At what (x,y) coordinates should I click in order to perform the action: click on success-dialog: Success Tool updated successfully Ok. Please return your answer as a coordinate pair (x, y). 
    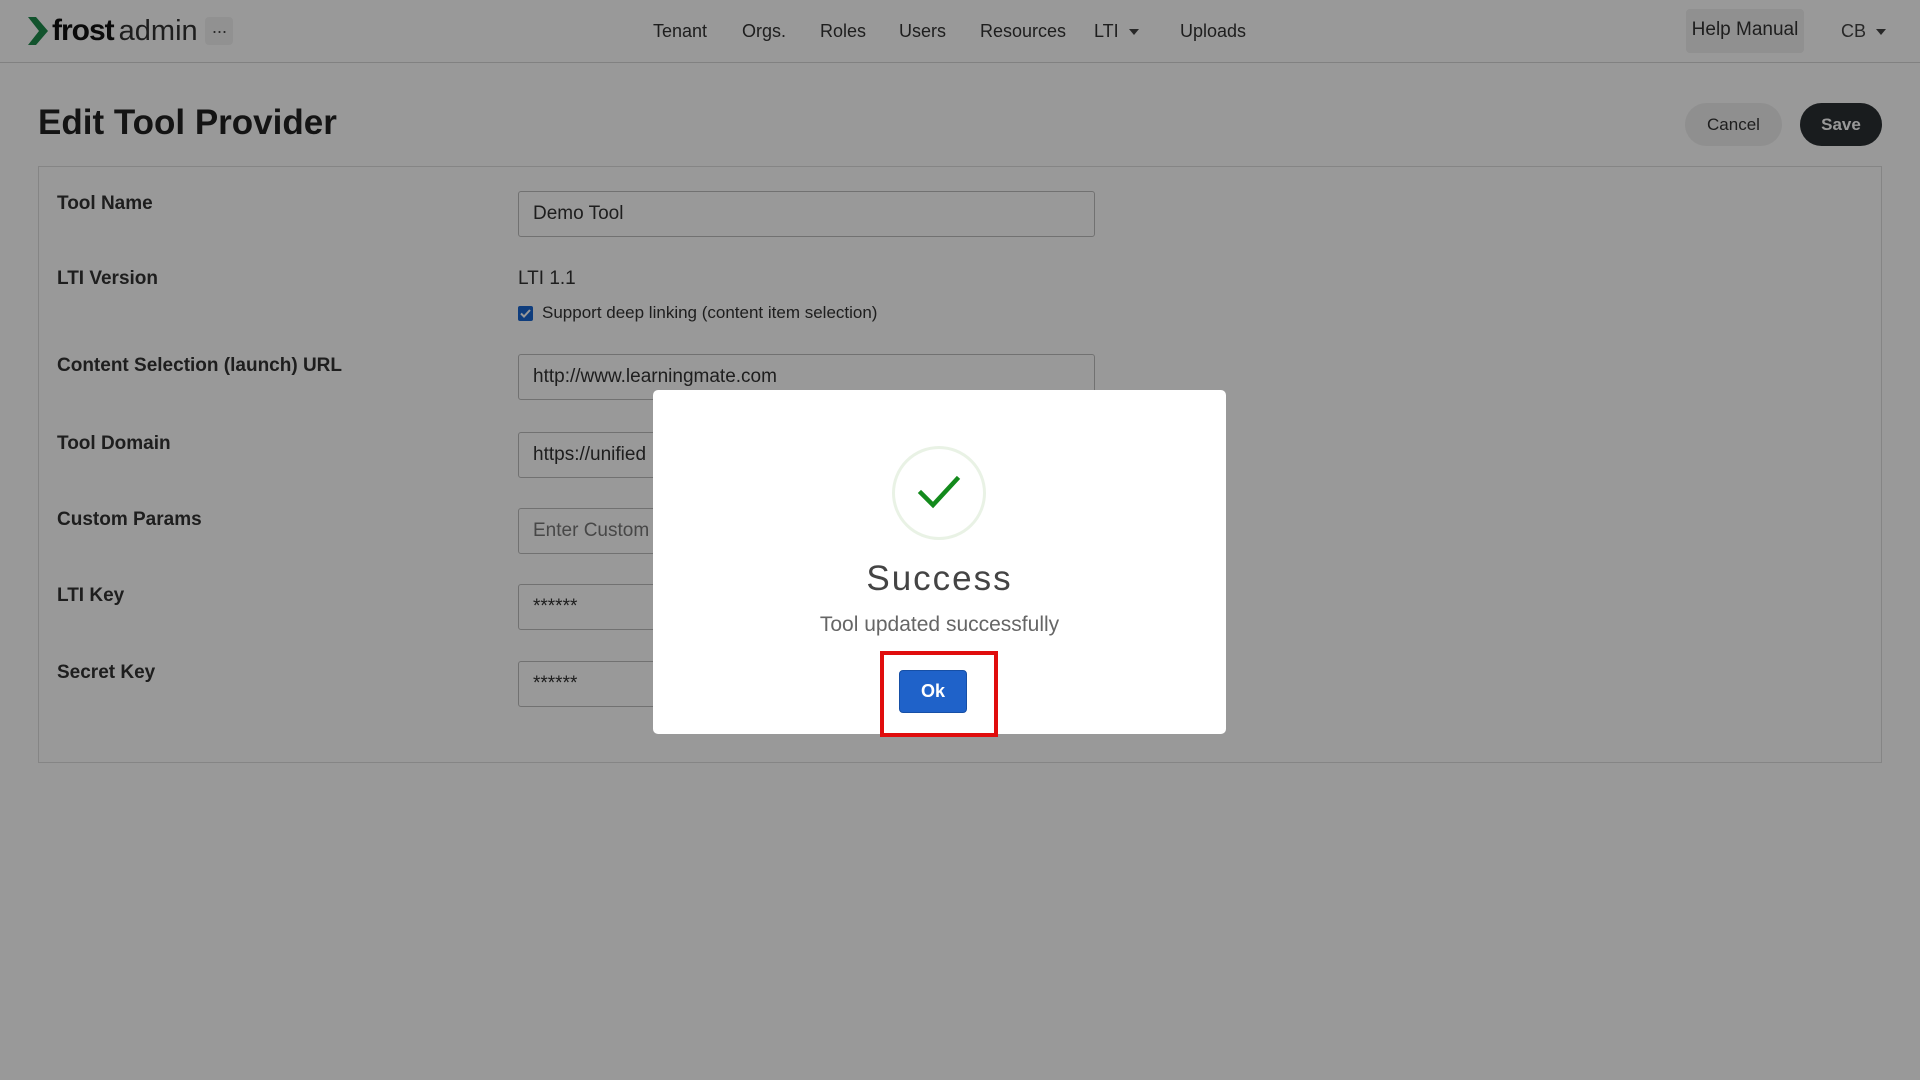
    Looking at the image, I should click on (939, 563).